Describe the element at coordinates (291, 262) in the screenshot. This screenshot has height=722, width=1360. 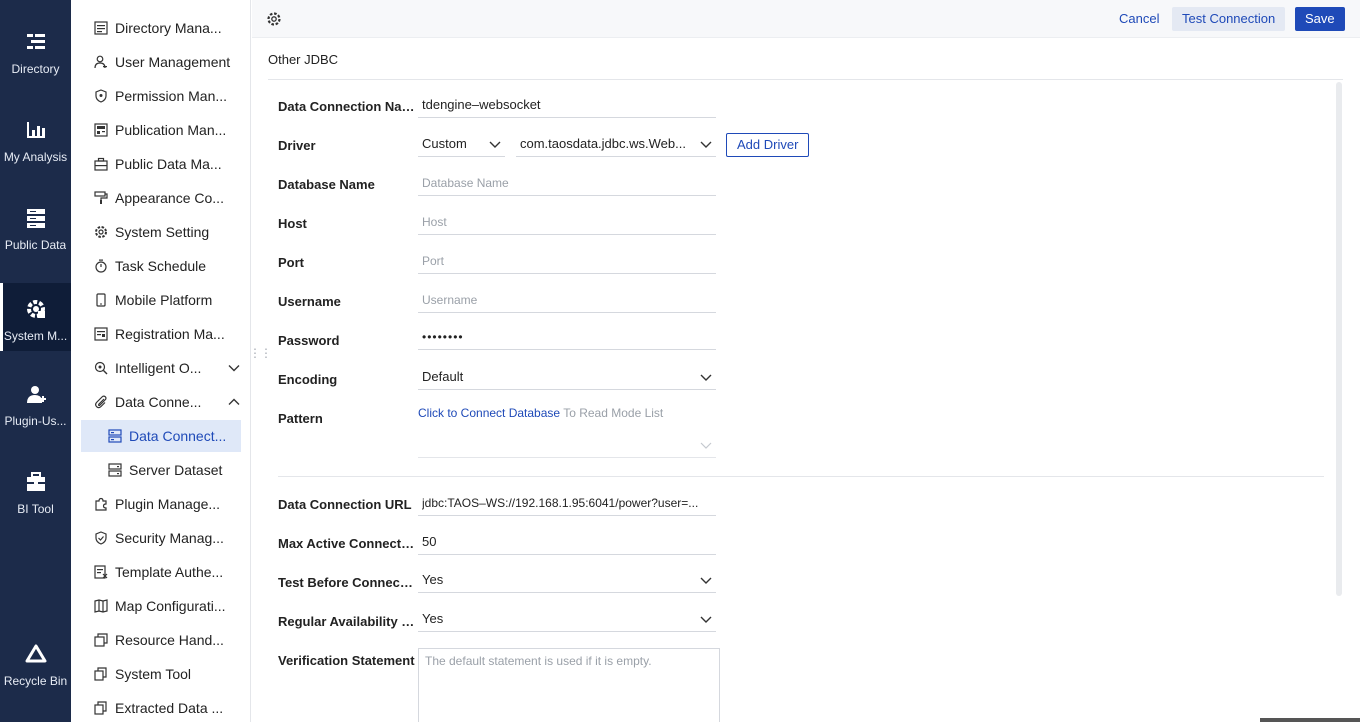
I see `port-label: Port` at that location.